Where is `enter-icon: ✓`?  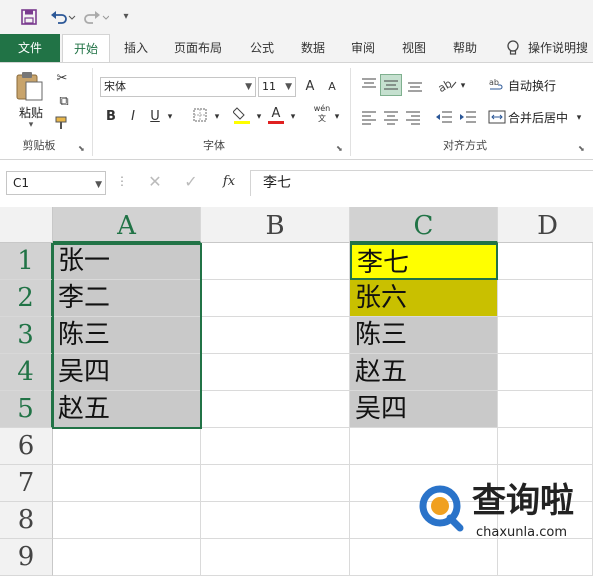 enter-icon: ✓ is located at coordinates (191, 182).